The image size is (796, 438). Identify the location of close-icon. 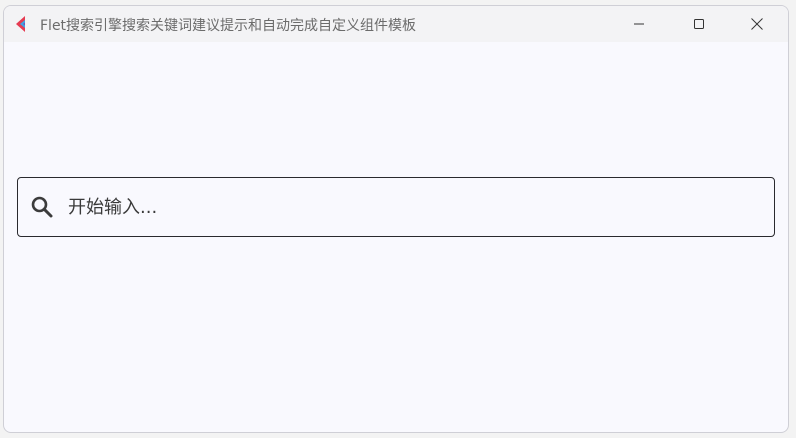
(757, 24).